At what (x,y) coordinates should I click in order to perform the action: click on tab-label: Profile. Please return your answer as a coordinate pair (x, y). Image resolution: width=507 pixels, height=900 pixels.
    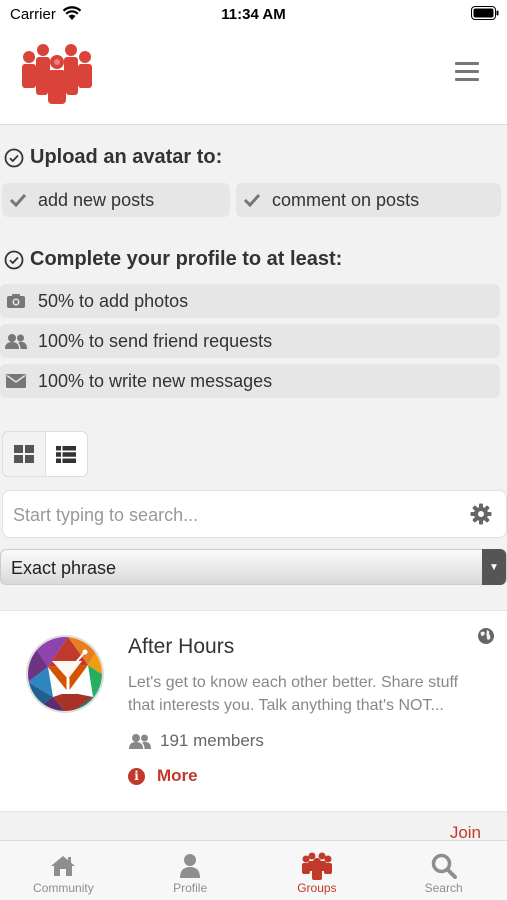
    Looking at the image, I should click on (190, 888).